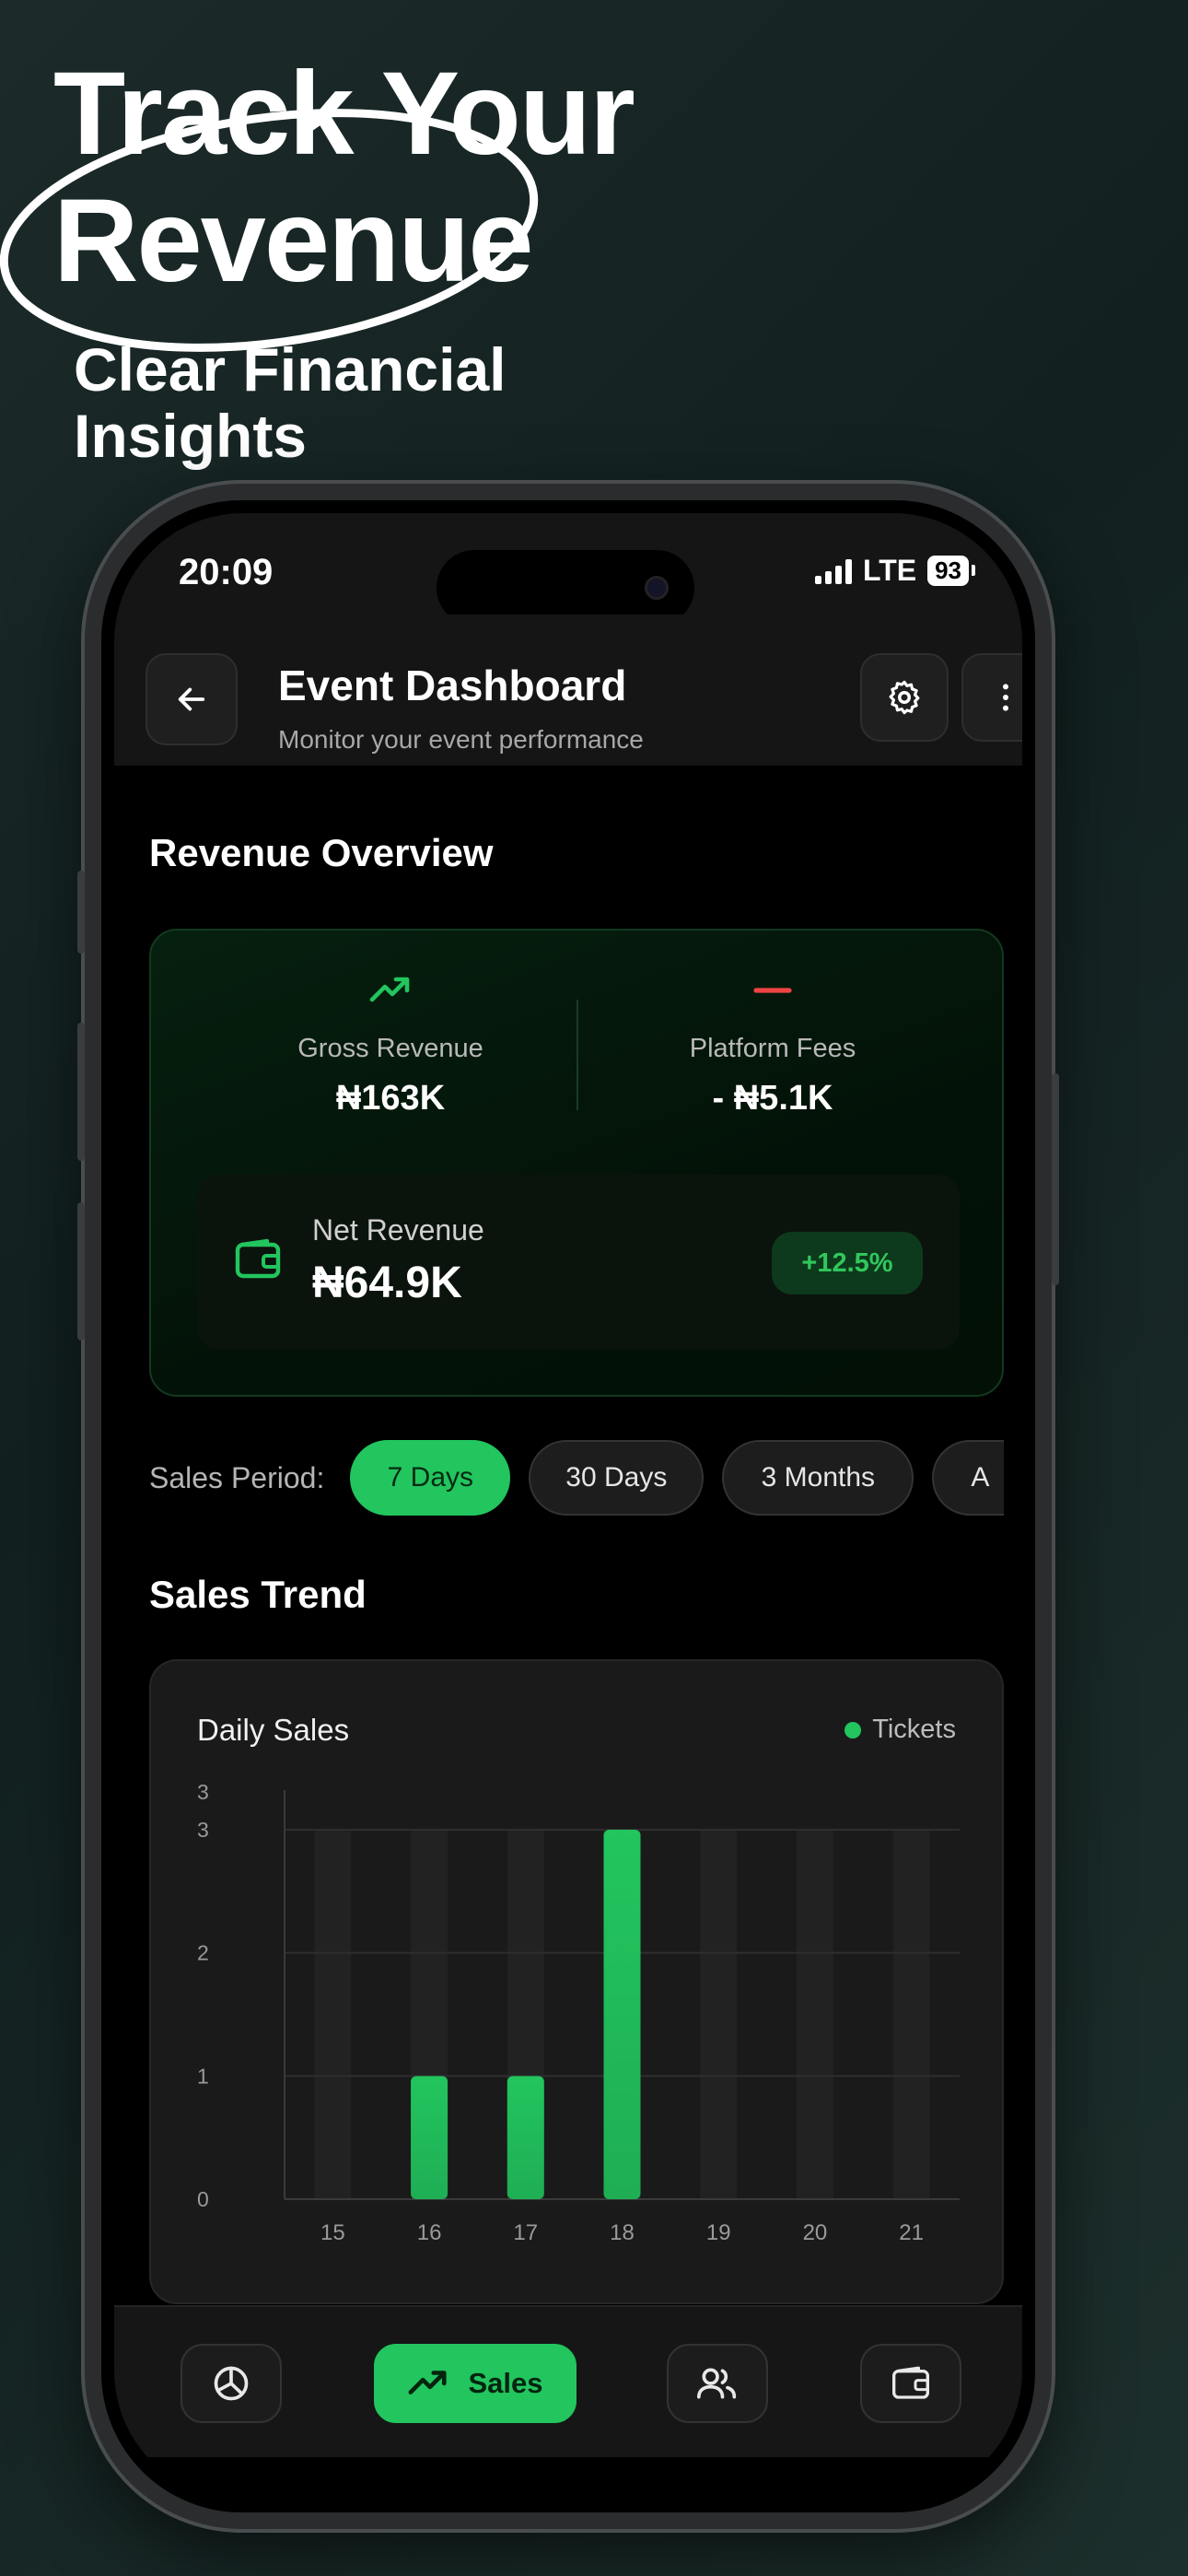 This screenshot has height=2576, width=1188. I want to click on pie-chart-icon, so click(231, 2383).